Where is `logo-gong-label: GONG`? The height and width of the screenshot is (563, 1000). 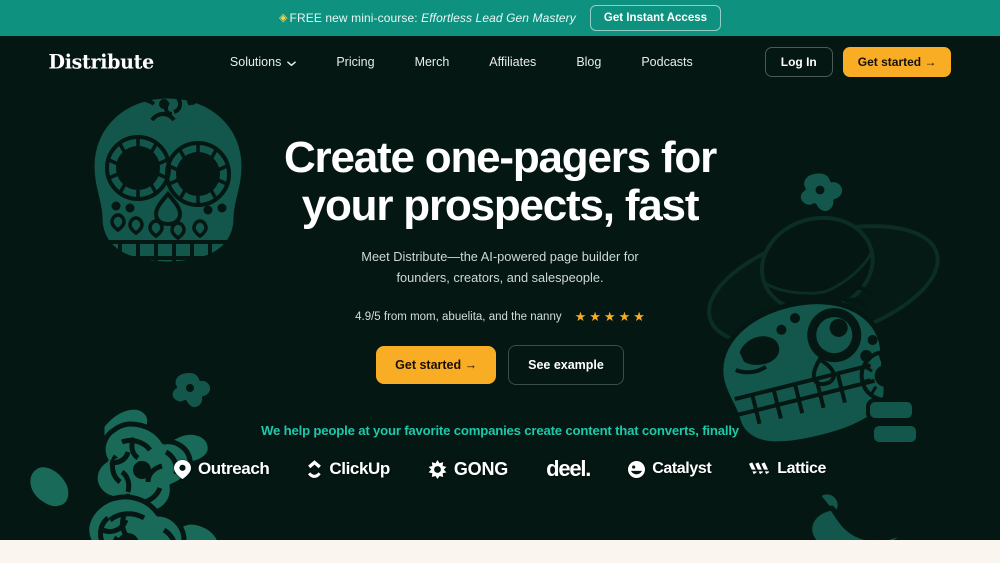 logo-gong-label: GONG is located at coordinates (481, 468).